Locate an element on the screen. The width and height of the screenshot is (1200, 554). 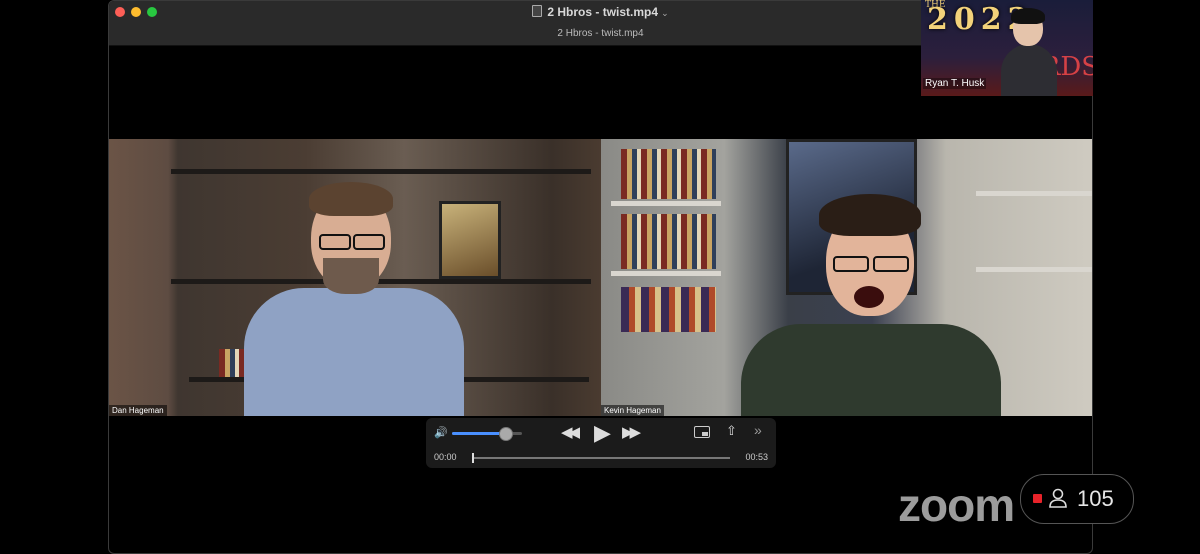
zoom-logo: zoom is located at coordinates (956, 505).